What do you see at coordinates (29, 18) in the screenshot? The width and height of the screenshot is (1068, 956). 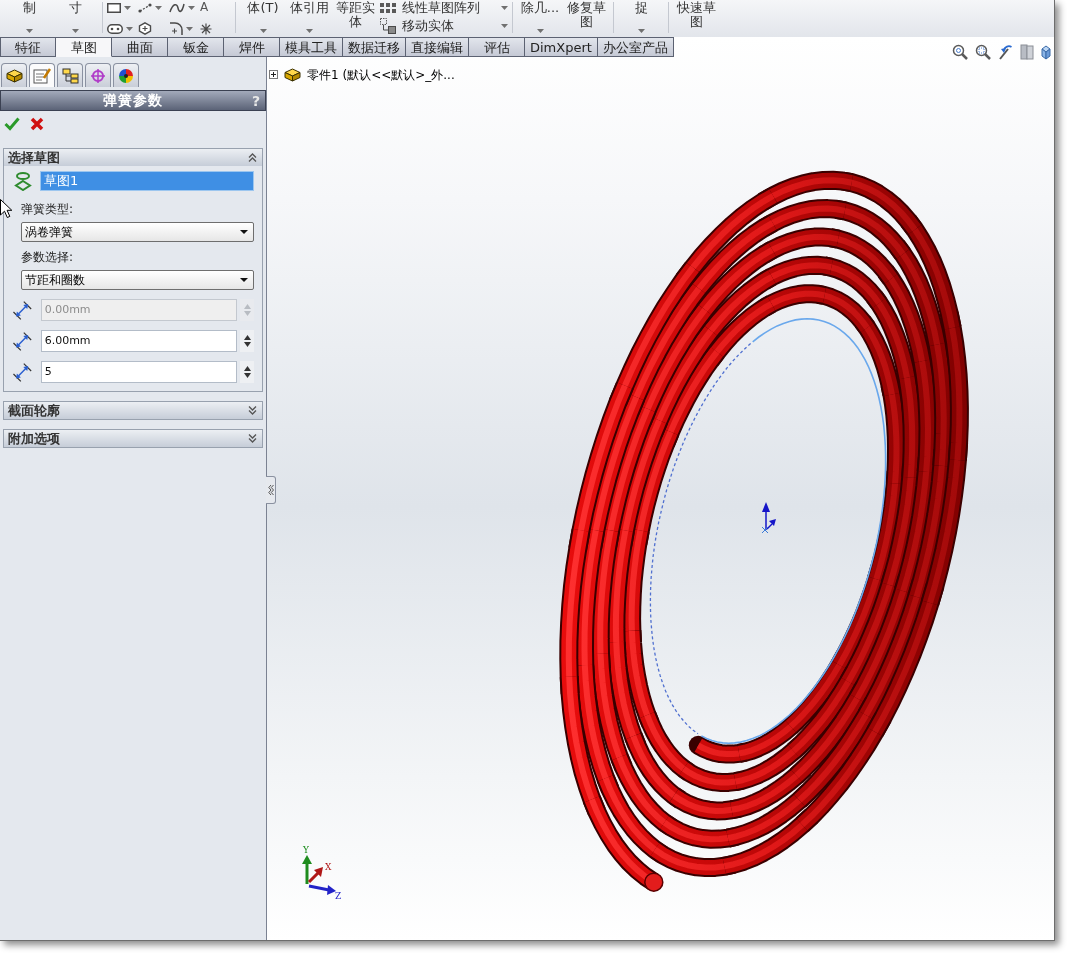 I see `ribbon-button: 制` at bounding box center [29, 18].